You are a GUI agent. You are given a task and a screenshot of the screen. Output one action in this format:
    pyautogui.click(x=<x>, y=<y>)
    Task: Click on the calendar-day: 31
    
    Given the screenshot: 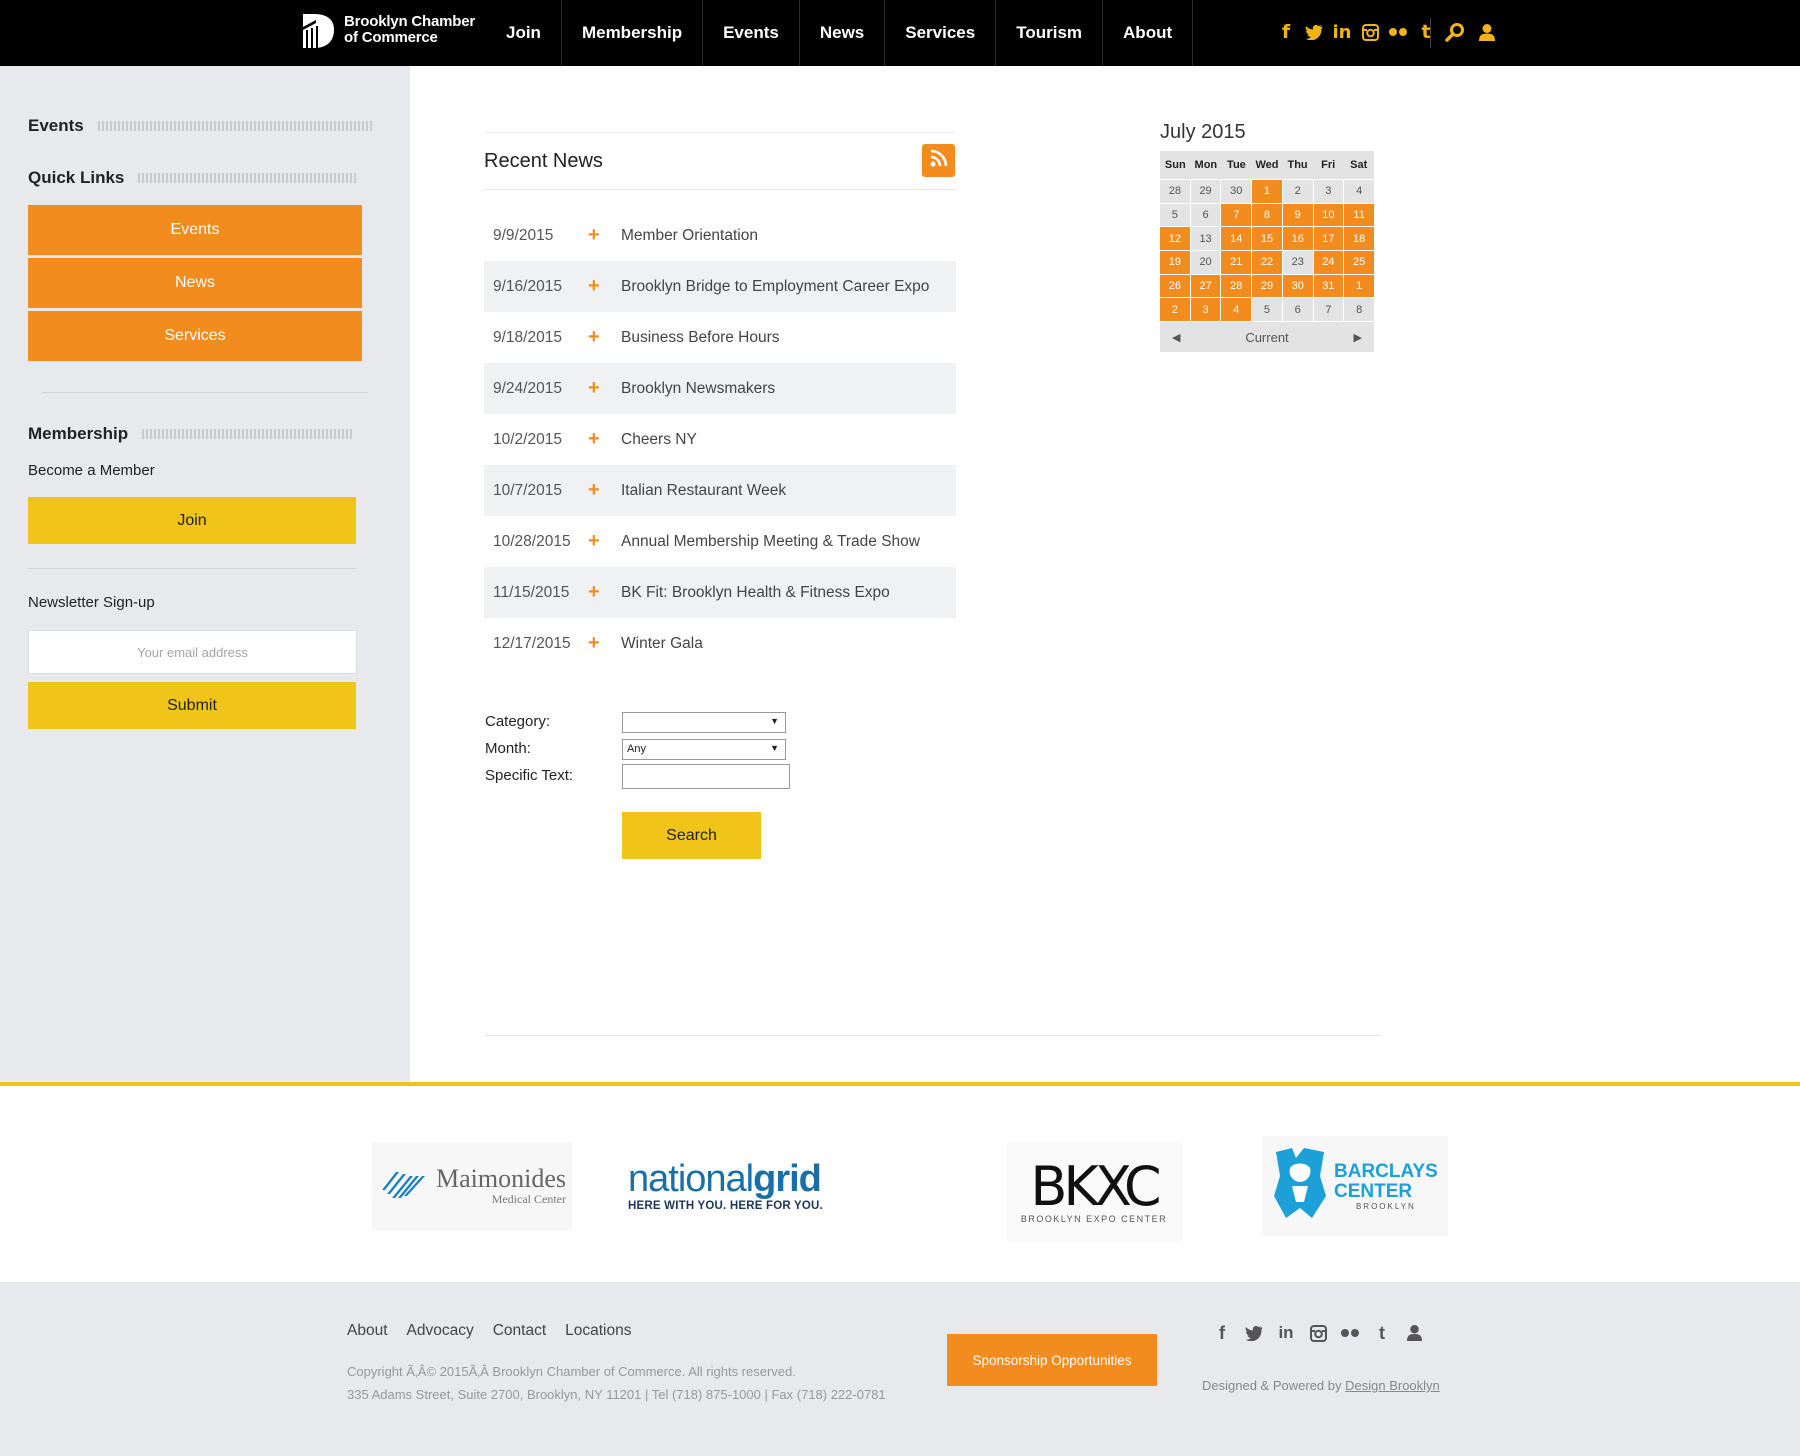 What is the action you would take?
    pyautogui.click(x=1328, y=286)
    